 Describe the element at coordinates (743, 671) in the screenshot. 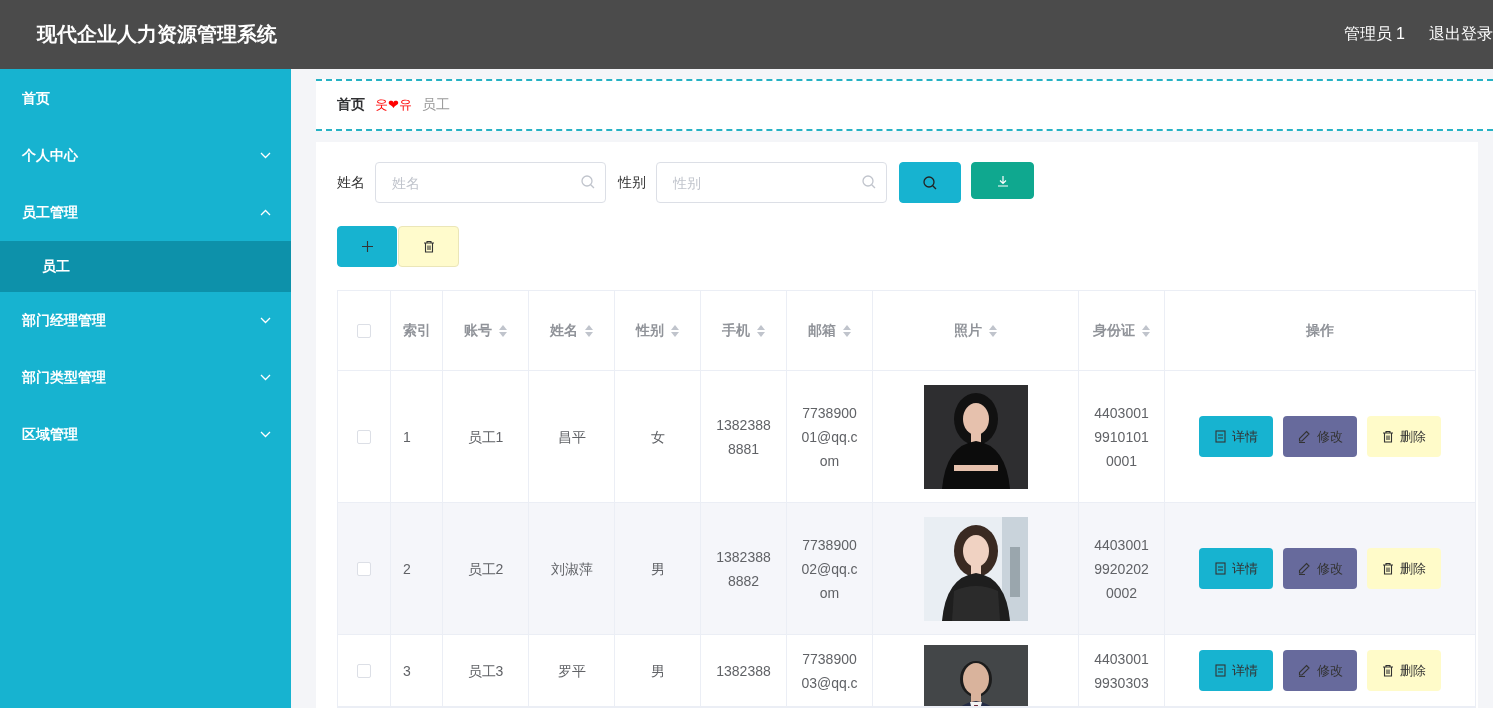

I see `table-cell-text: 1382388` at that location.